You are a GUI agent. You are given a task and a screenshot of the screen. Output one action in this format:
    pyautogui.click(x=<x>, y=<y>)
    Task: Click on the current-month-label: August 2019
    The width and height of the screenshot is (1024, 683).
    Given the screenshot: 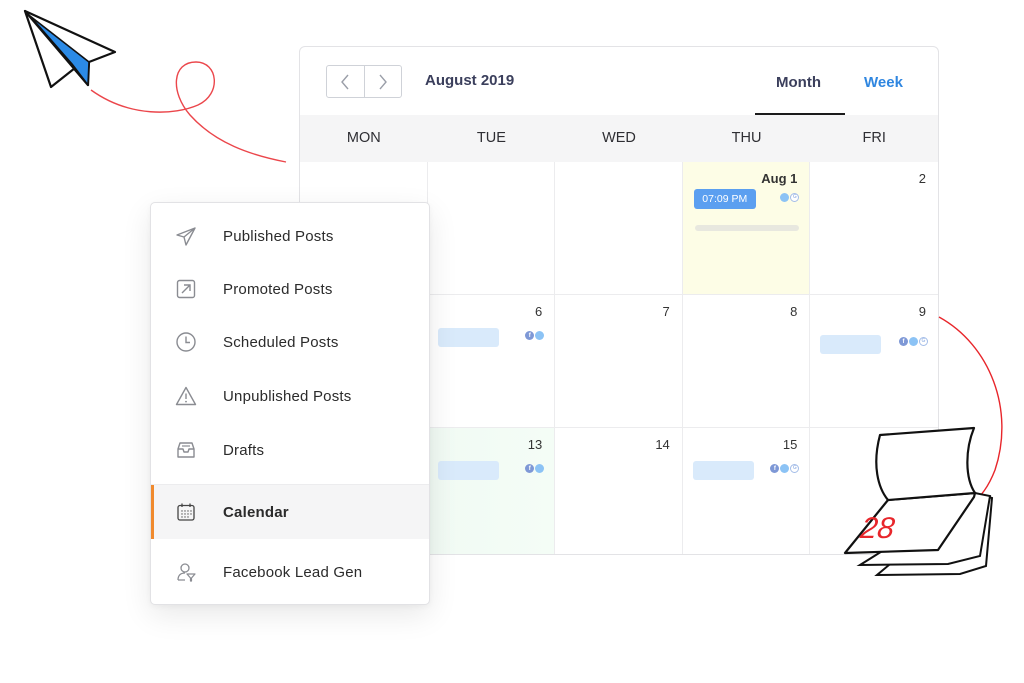 What is the action you would take?
    pyautogui.click(x=470, y=80)
    